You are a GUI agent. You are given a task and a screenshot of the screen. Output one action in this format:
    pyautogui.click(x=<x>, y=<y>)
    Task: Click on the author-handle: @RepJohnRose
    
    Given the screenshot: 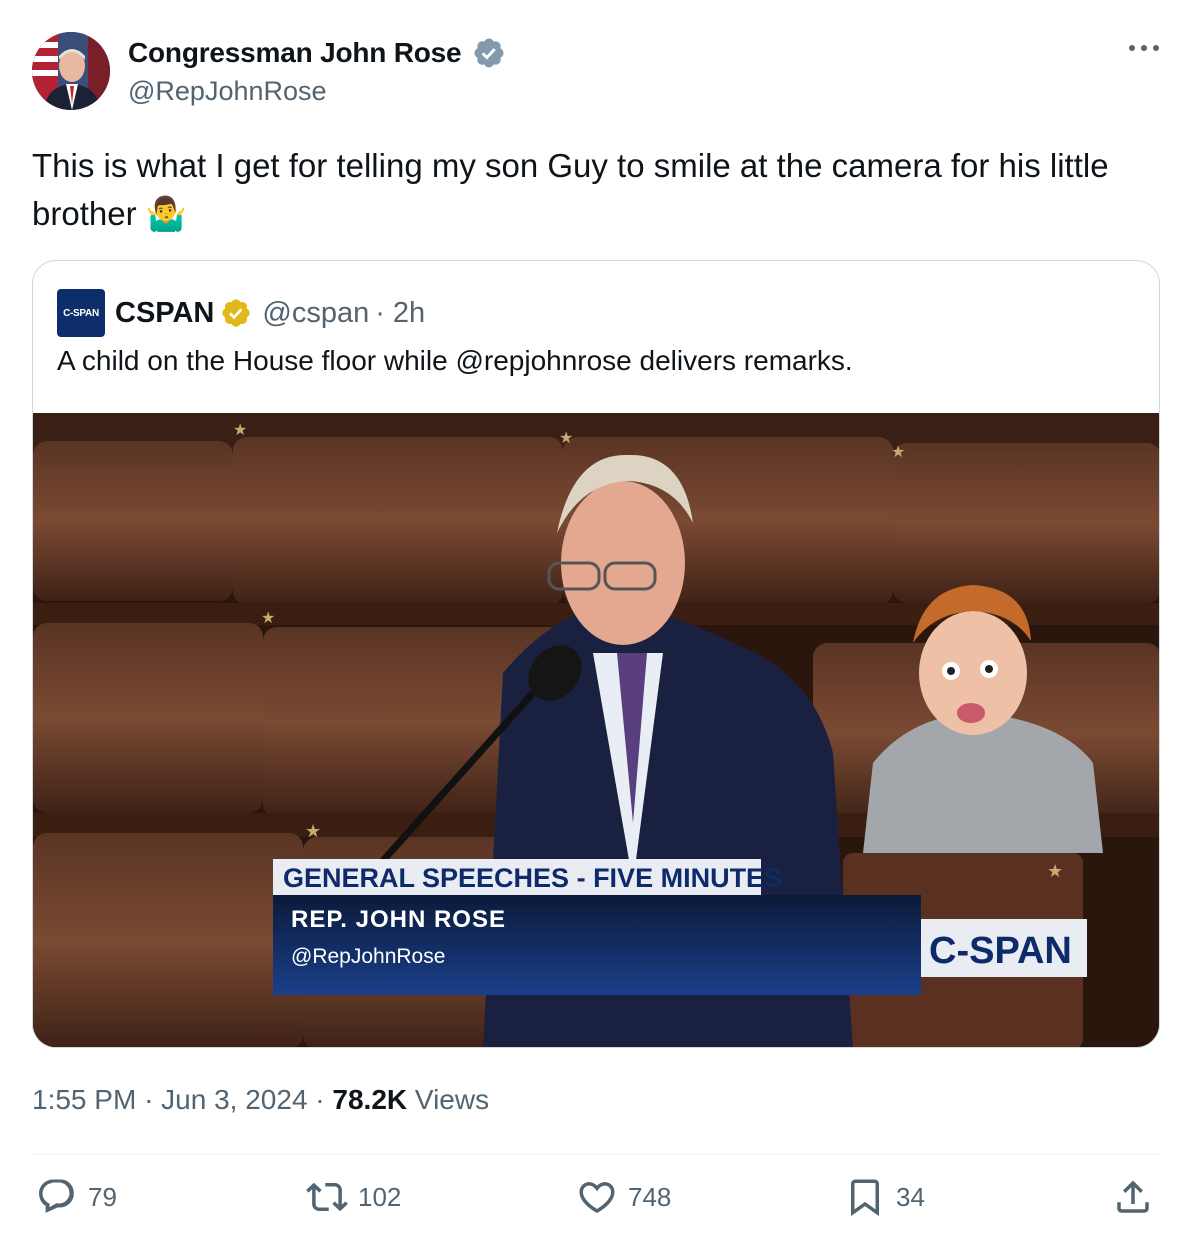 What is the action you would take?
    pyautogui.click(x=317, y=91)
    